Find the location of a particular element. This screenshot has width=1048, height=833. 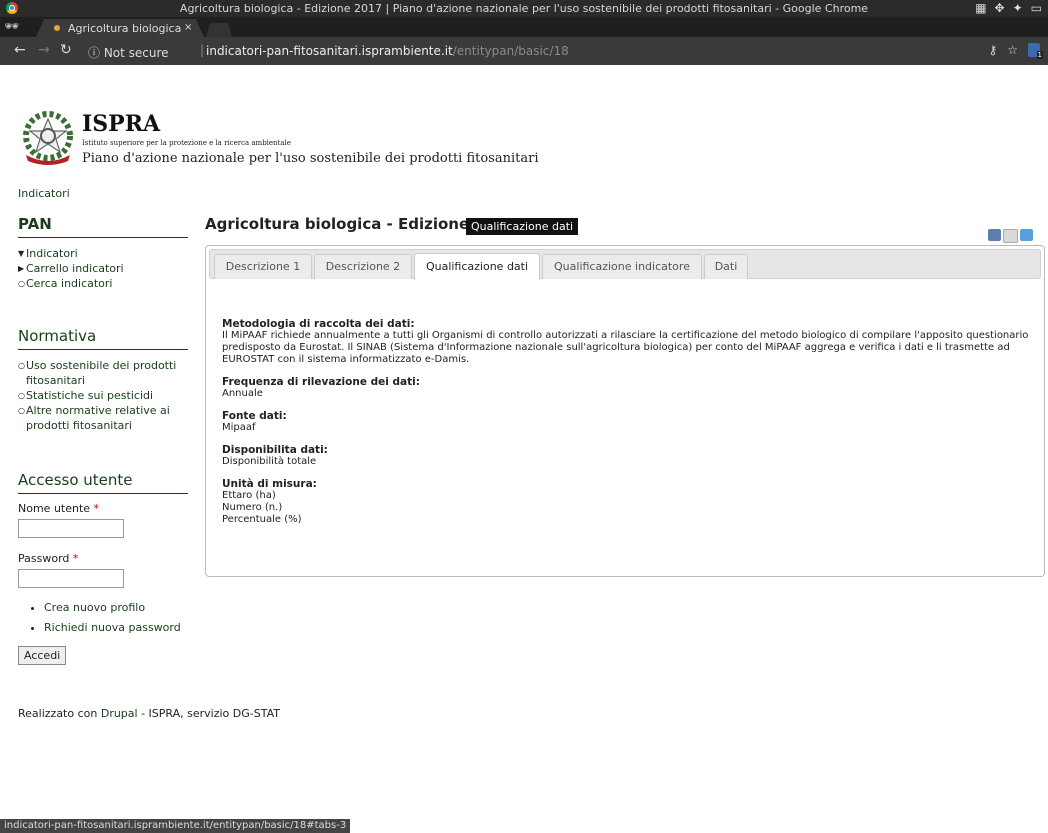

document-icon is located at coordinates (1010, 236).